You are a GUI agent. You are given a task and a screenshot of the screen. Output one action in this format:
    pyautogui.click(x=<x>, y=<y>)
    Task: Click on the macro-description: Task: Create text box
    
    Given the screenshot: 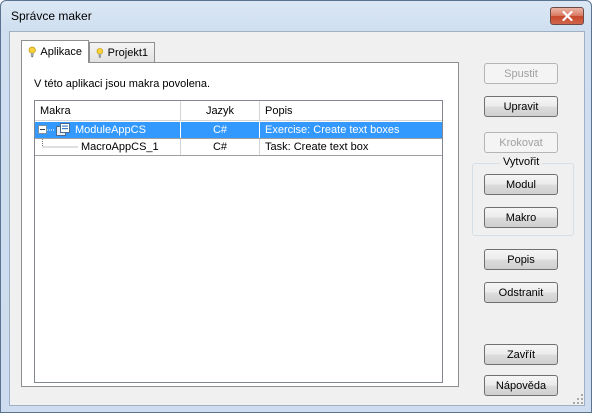 What is the action you would take?
    pyautogui.click(x=317, y=147)
    